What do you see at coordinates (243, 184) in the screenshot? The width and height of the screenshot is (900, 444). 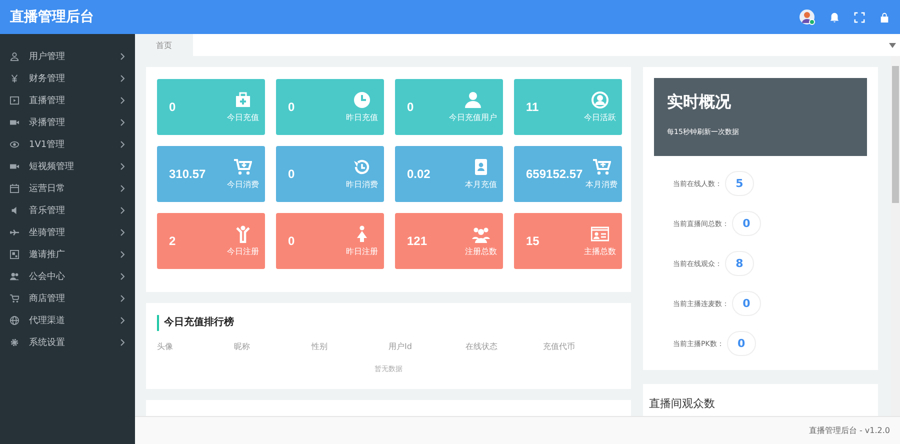 I see `stat-label: 今日消费` at bounding box center [243, 184].